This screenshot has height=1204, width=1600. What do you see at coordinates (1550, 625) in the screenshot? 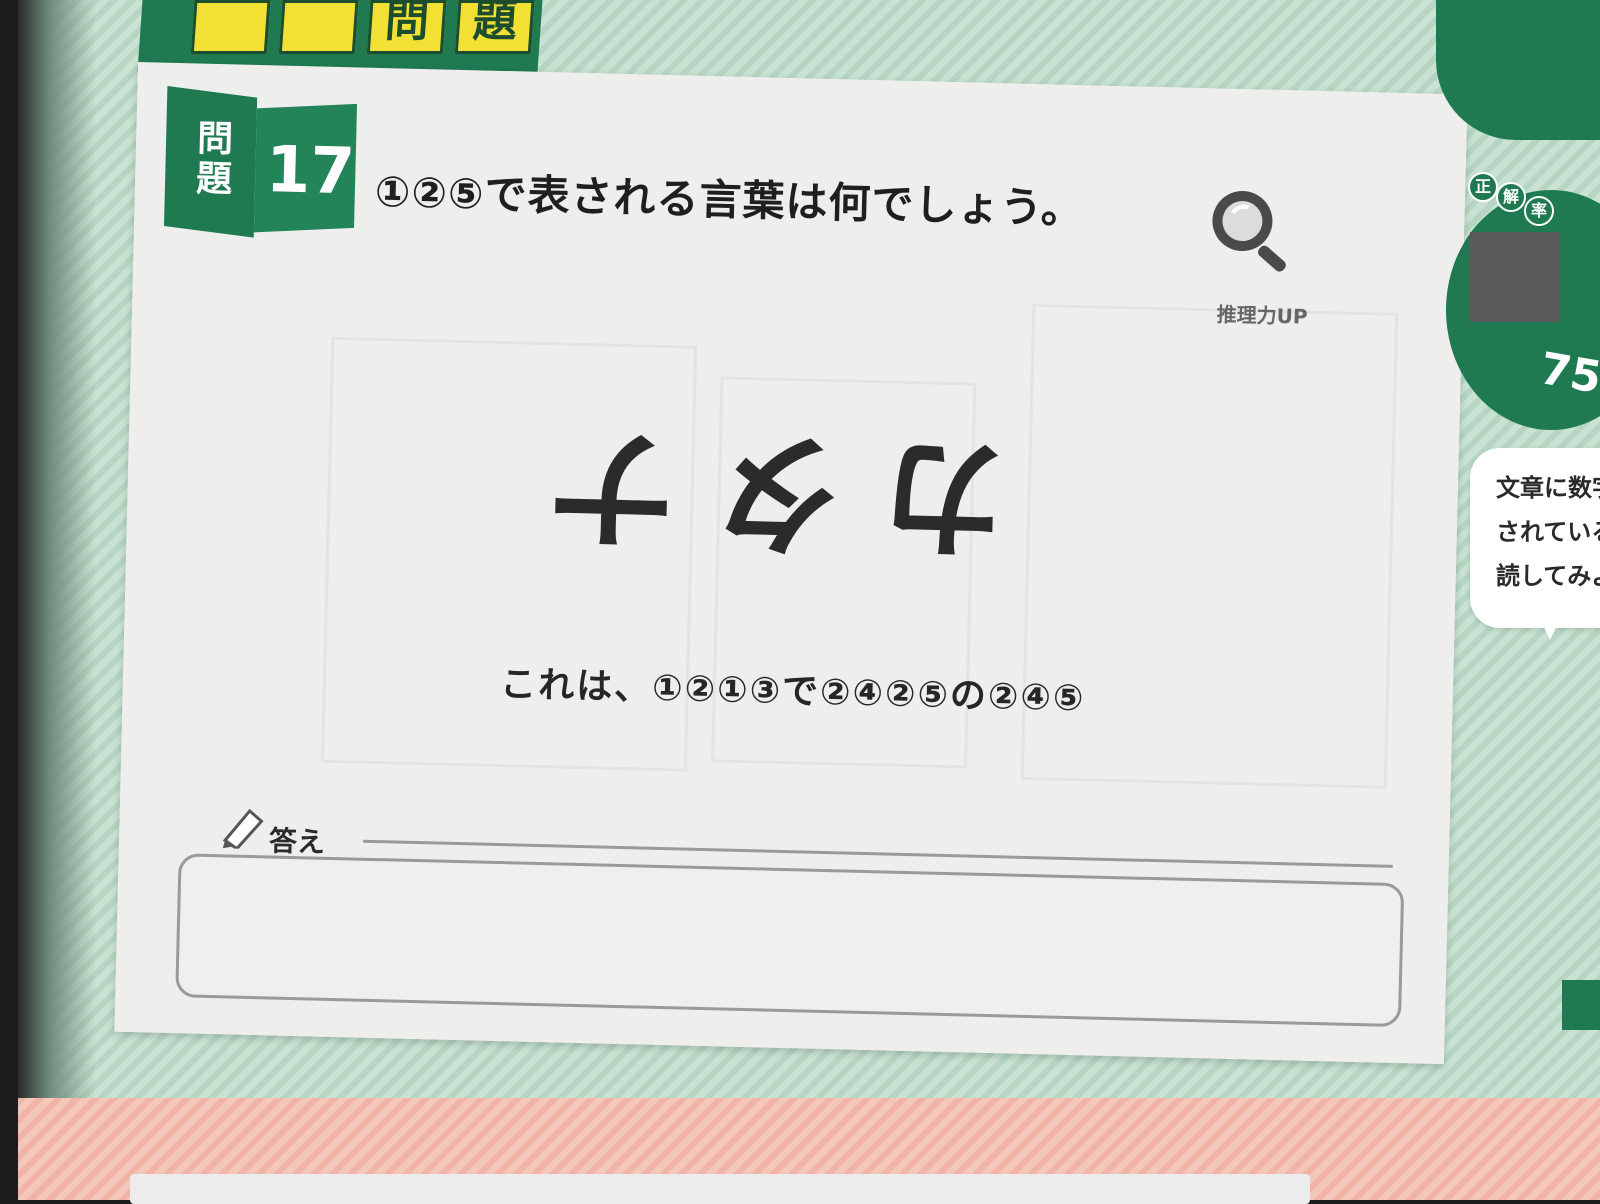
I see `hint-bubble-tail` at bounding box center [1550, 625].